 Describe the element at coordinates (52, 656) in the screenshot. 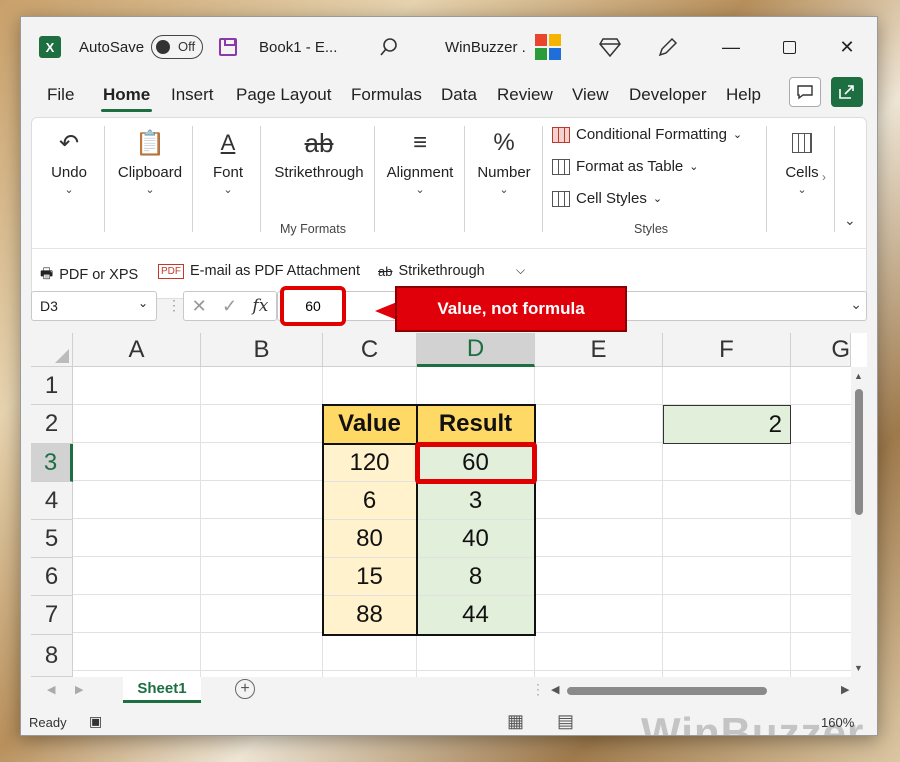

I see `row-header-8: 8` at that location.